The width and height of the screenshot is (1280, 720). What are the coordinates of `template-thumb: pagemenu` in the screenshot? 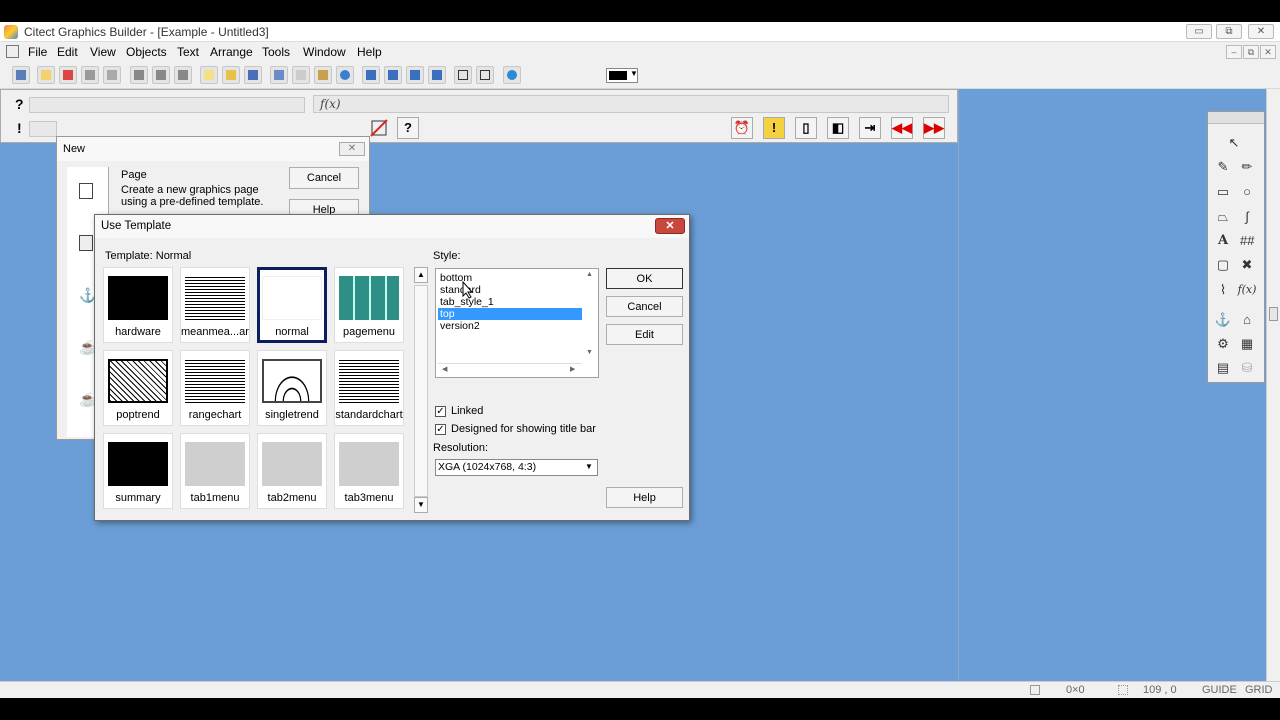 It's located at (369, 305).